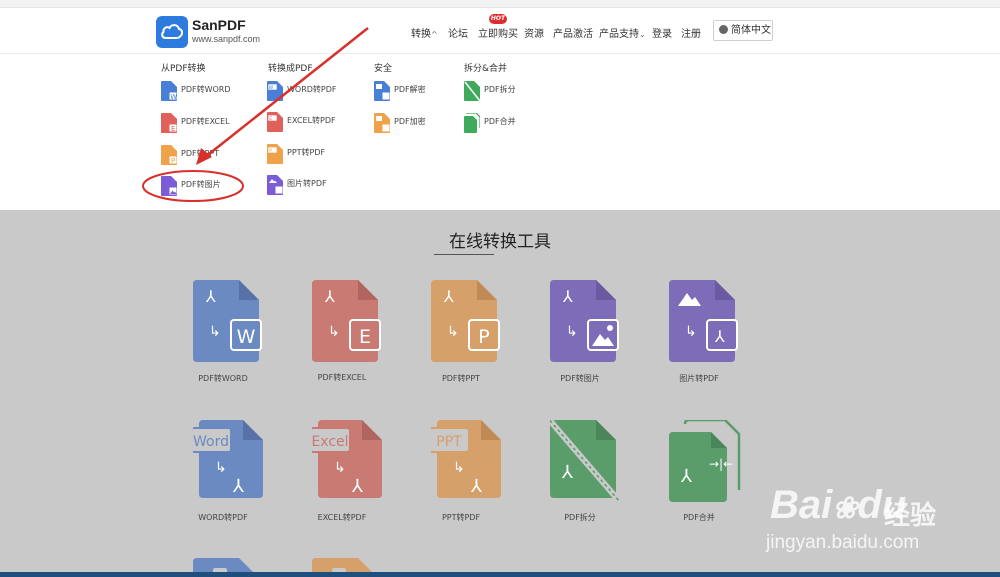  I want to click on nav-convert: 转换^, so click(424, 32).